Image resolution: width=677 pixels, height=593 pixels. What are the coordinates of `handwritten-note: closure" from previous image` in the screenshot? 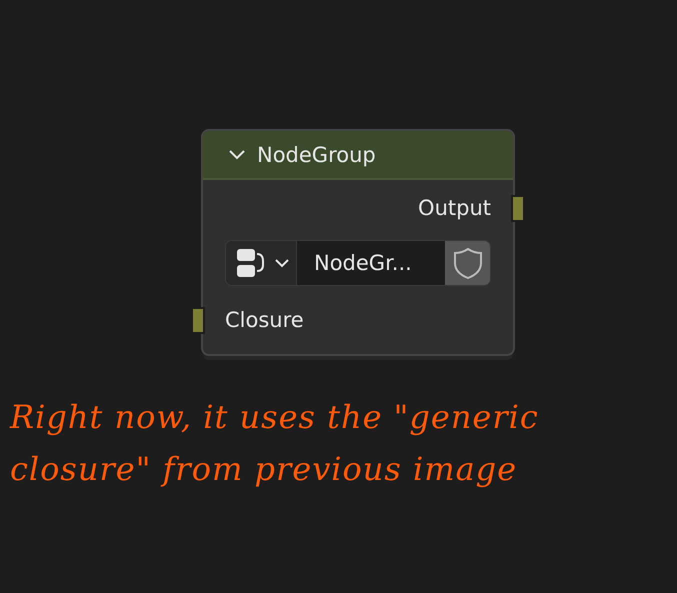 It's located at (263, 469).